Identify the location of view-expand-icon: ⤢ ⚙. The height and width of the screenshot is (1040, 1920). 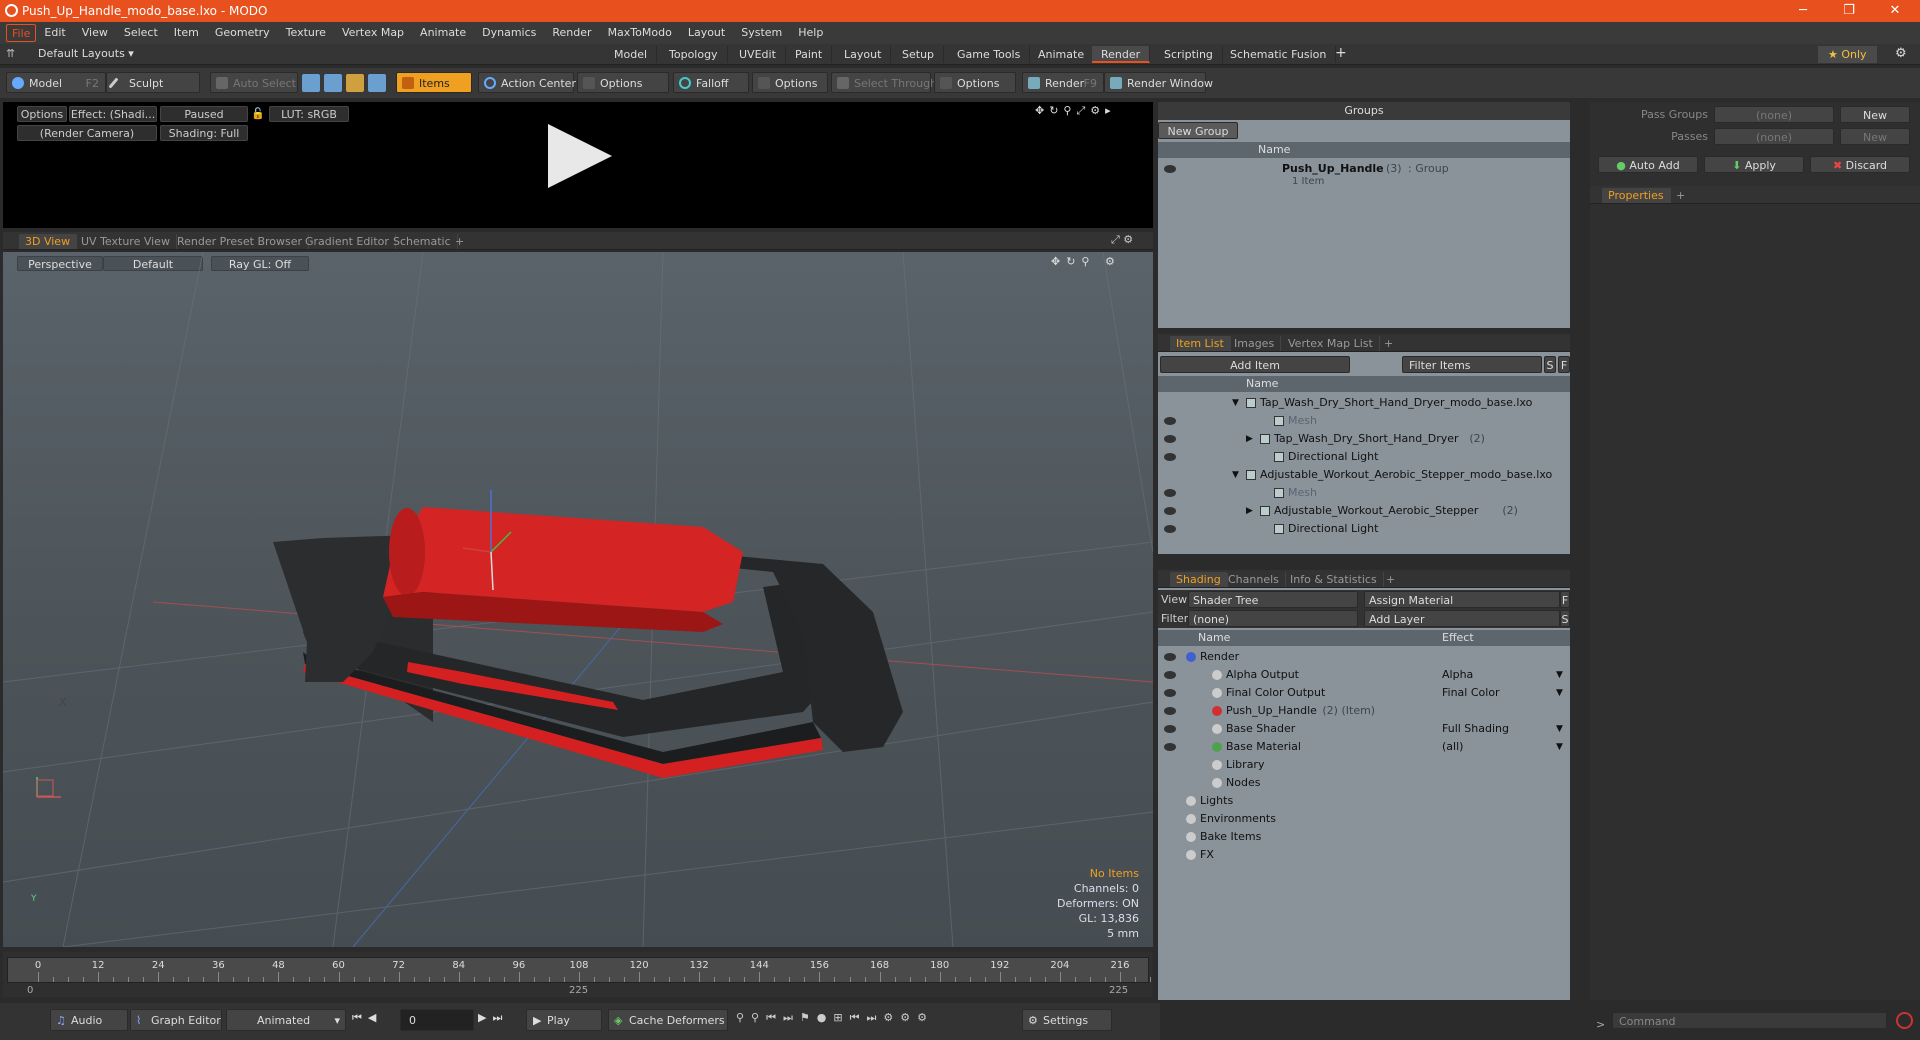
(1122, 240).